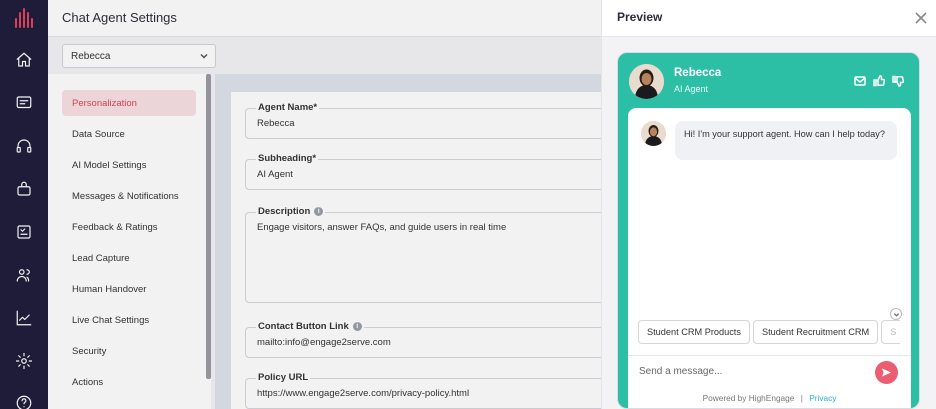  What do you see at coordinates (129, 134) in the screenshot?
I see `menu-item-data-source: Data Source` at bounding box center [129, 134].